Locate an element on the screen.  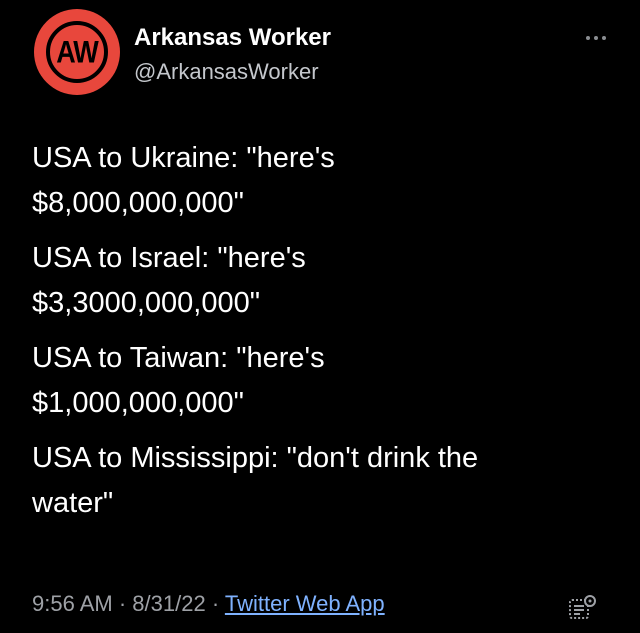
tweet-paragraph: USA to Taiwan: "here's $1,000,000,000" is located at coordinates (322, 381).